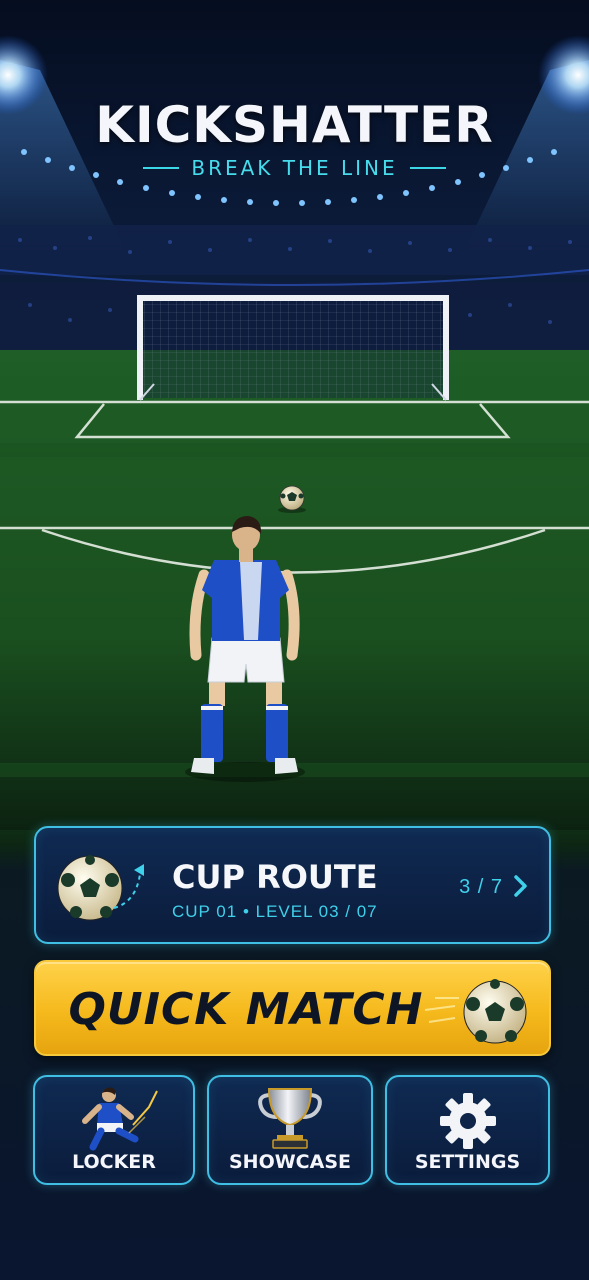 The width and height of the screenshot is (589, 1280). I want to click on trophy-icon, so click(290, 1118).